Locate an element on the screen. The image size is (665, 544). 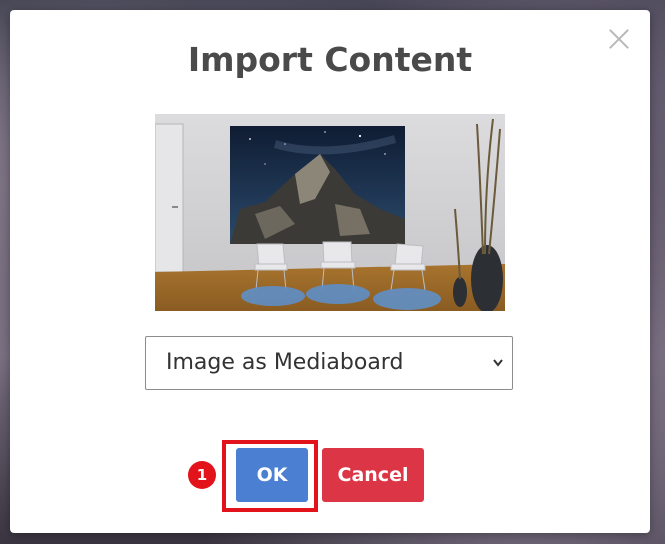
ok-button: OK is located at coordinates (272, 475).